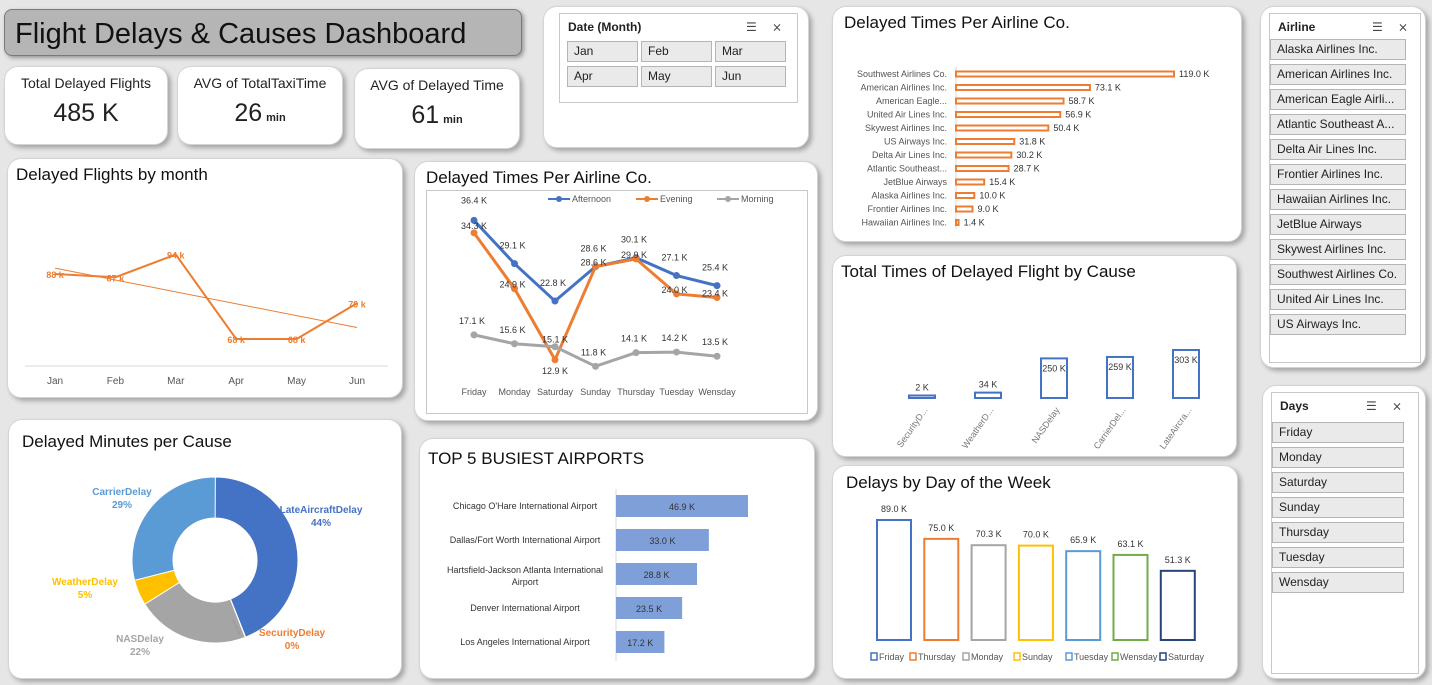 The width and height of the screenshot is (1432, 685). I want to click on legend-label: Afternoon, so click(591, 199).